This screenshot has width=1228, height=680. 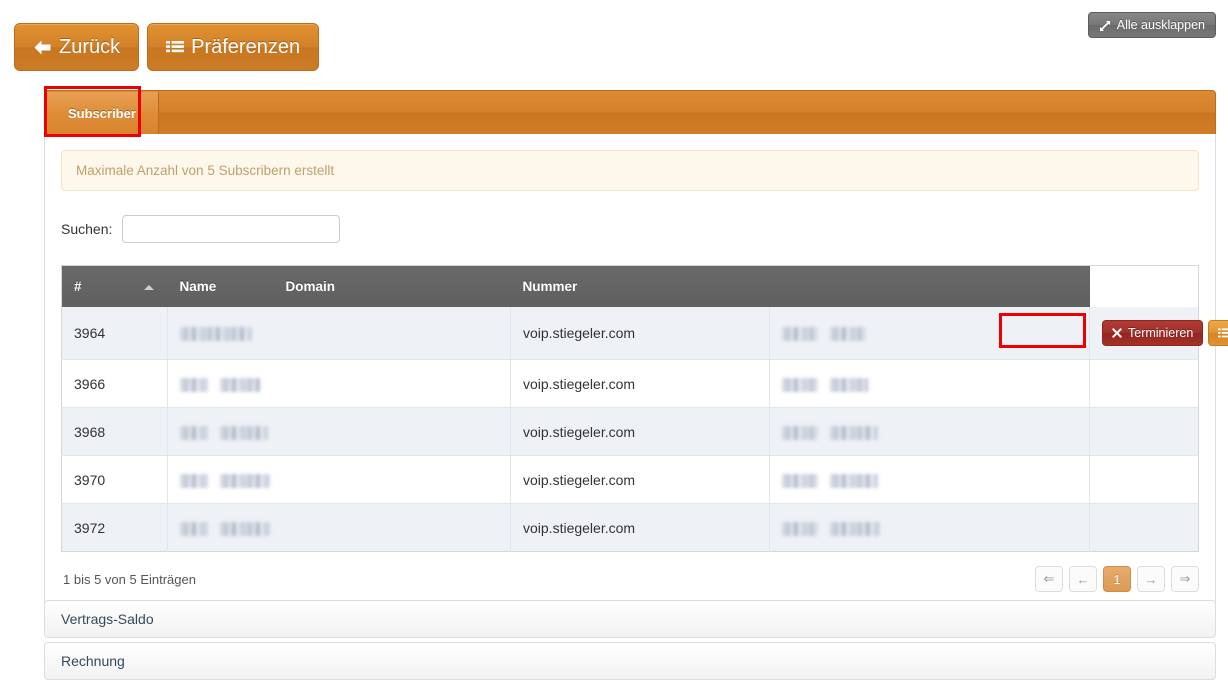 I want to click on table-footer: 1 bis 5 von 5 Einträgen ⇐ ← 1 → ⇒, so click(x=630, y=581).